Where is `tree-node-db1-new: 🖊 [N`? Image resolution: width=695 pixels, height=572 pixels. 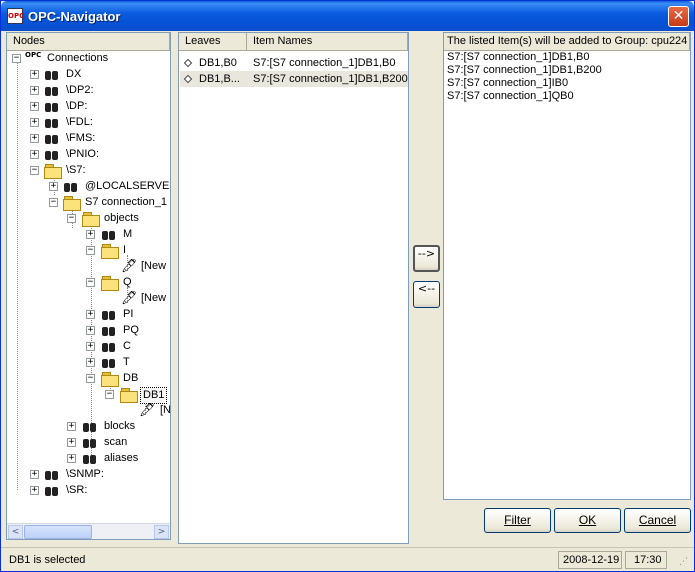 tree-node-db1-new: 🖊 [N is located at coordinates (88, 410).